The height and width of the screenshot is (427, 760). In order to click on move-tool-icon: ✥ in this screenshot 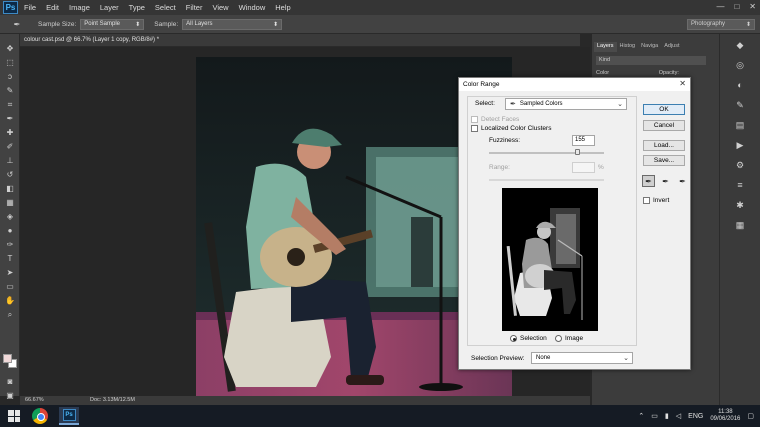, I will do `click(10, 48)`.